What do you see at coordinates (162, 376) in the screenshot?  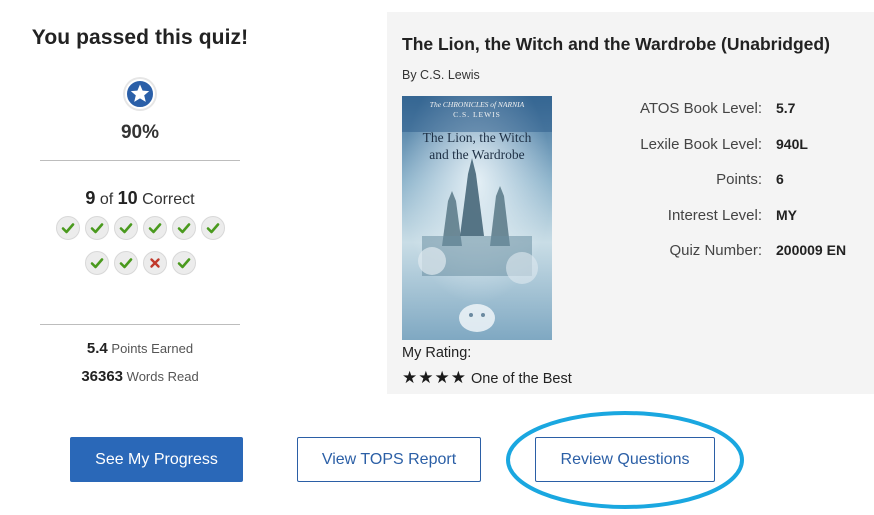 I see `words-read-label: Words Read` at bounding box center [162, 376].